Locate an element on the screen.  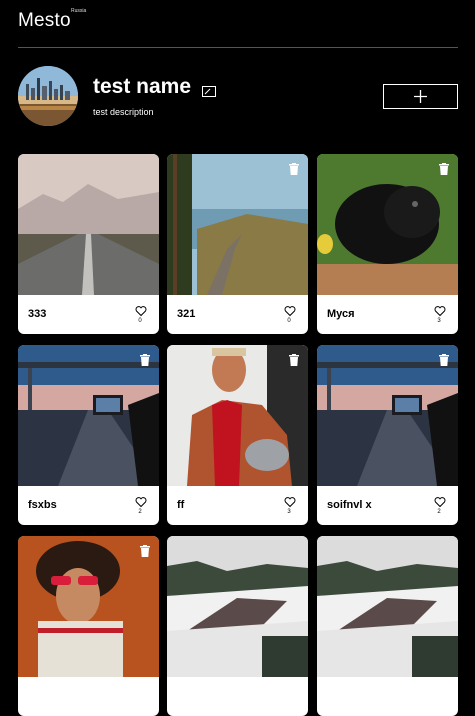
add-card-button is located at coordinates (420, 96).